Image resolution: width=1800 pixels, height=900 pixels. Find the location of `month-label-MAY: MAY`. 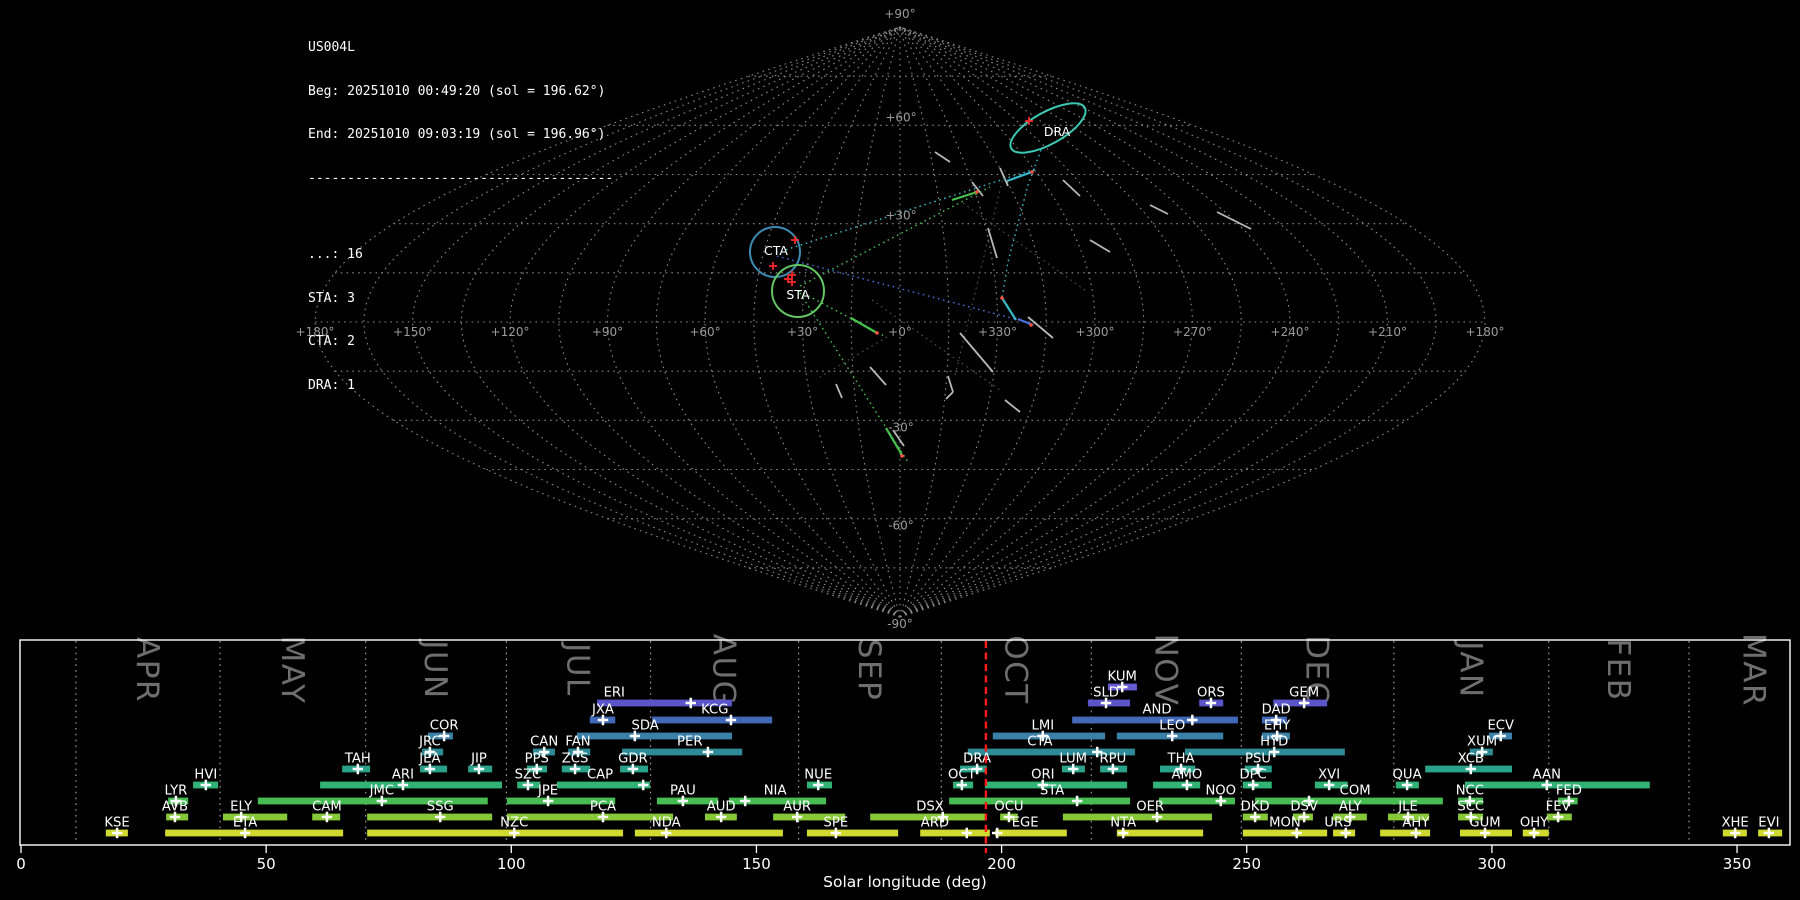

month-label-MAY: MAY is located at coordinates (292, 670).